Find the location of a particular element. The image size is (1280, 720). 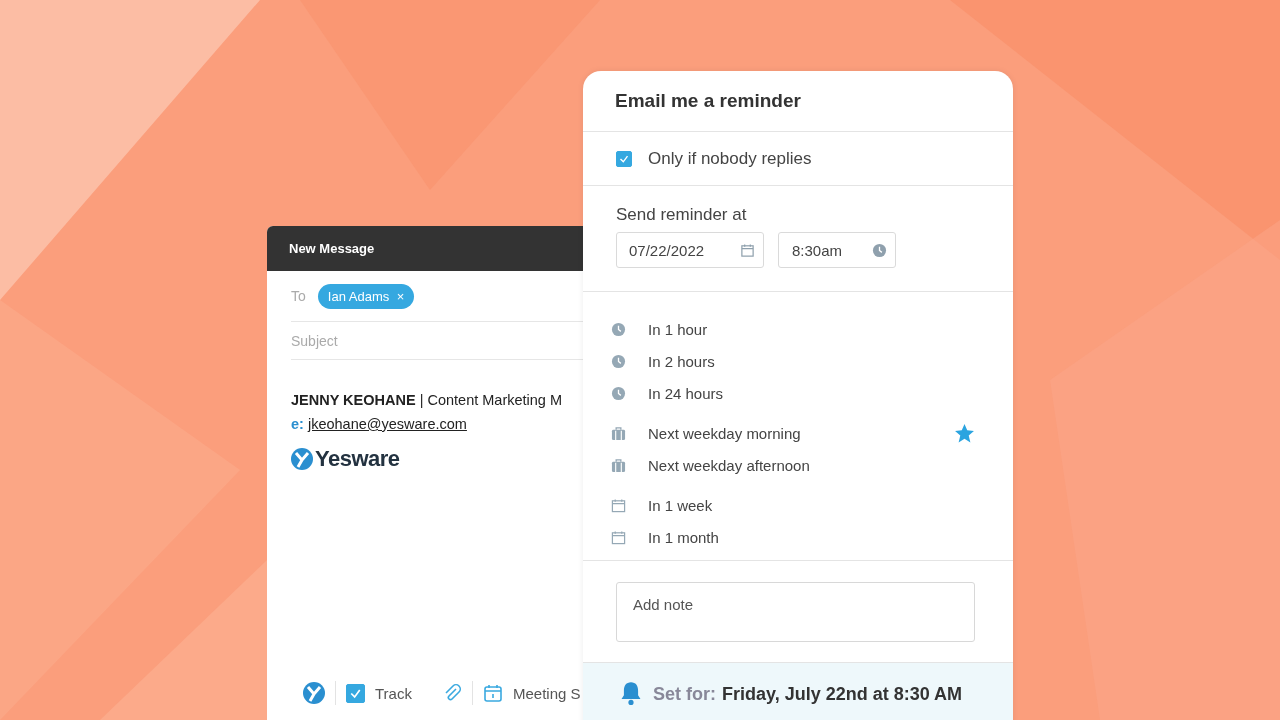

reminder-option: In 1 week is located at coordinates (793, 505).